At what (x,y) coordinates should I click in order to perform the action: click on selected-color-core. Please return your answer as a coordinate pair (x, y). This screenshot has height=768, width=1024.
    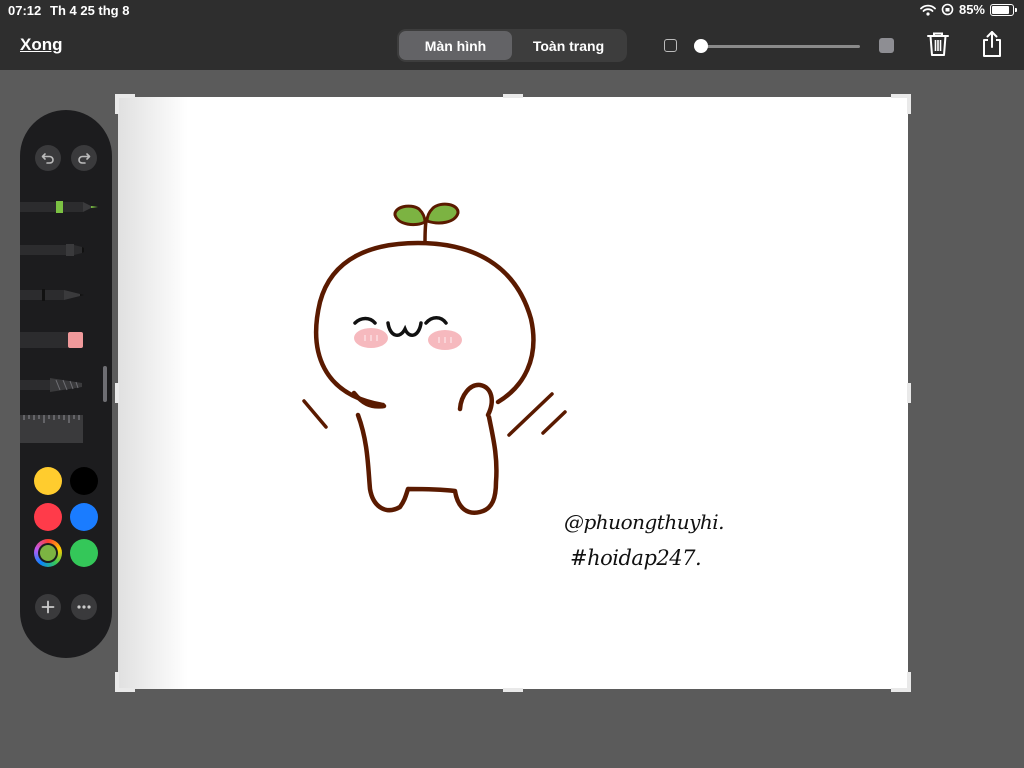
    Looking at the image, I should click on (48, 553).